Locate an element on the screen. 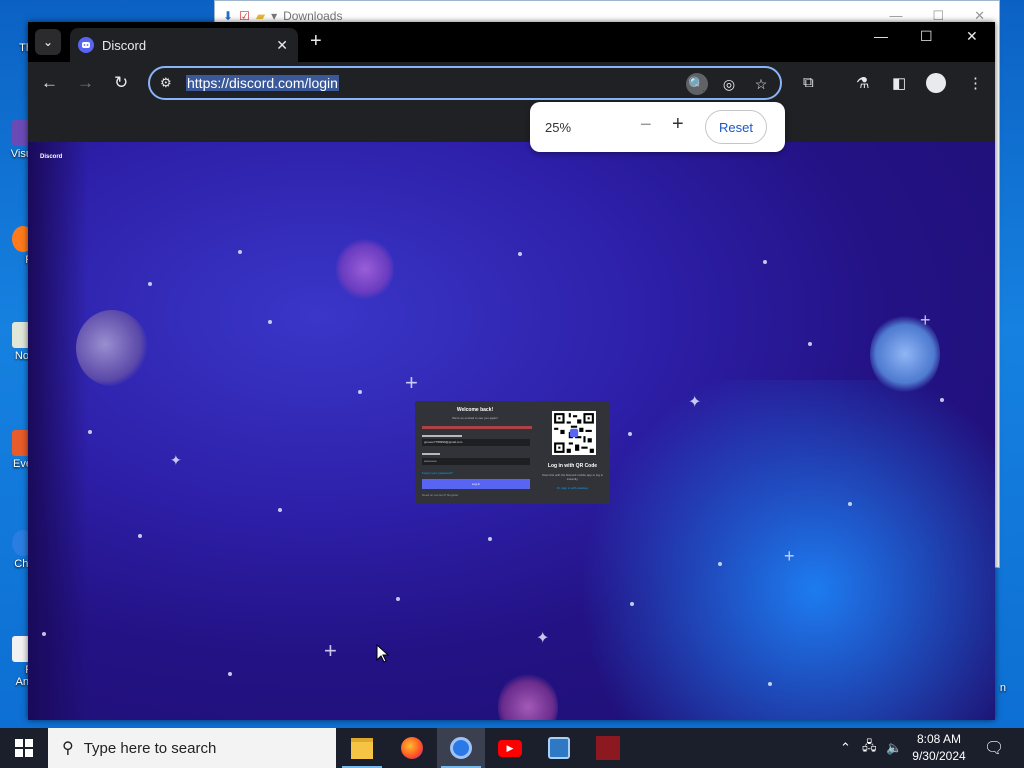 This screenshot has height=768, width=1024. forward-button: → is located at coordinates (85, 83).